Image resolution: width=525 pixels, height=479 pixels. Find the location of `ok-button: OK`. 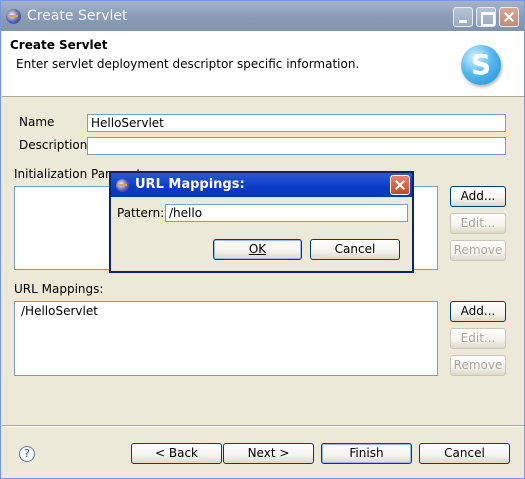

ok-button: OK is located at coordinates (257, 249).